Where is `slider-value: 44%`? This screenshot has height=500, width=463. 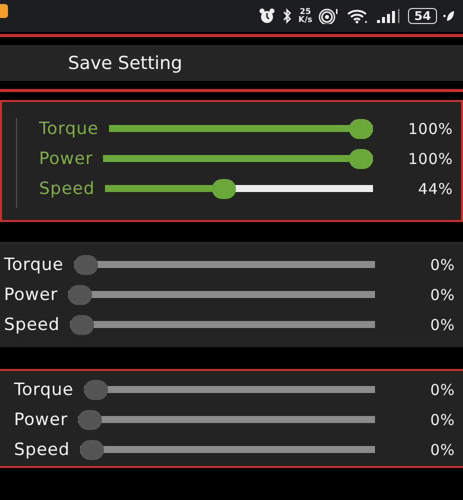
slider-value: 44% is located at coordinates (435, 189).